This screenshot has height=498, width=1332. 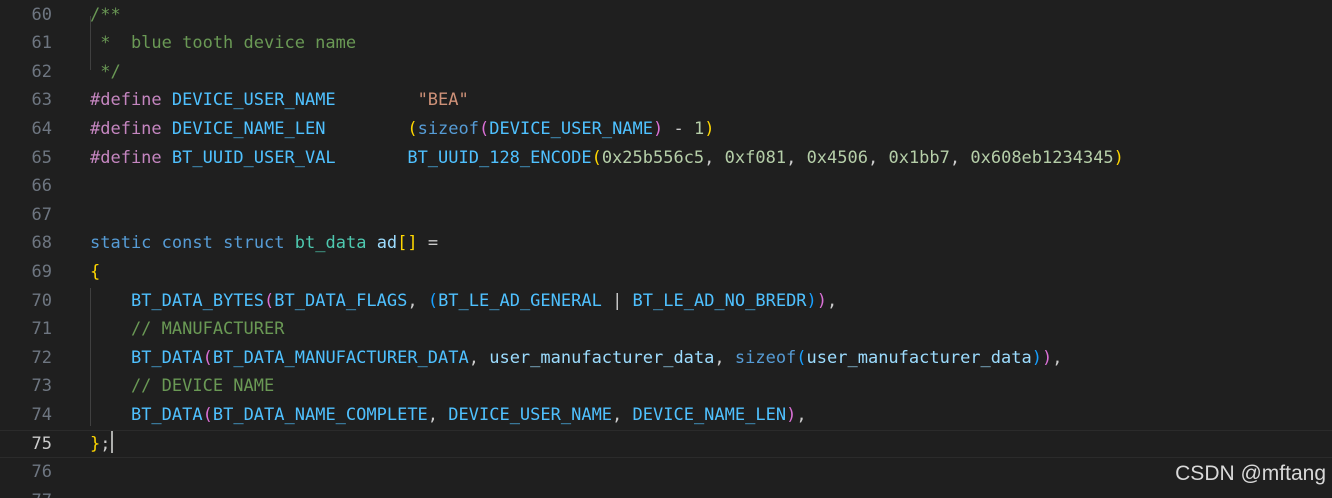 I want to click on line-number: 70, so click(x=41, y=300).